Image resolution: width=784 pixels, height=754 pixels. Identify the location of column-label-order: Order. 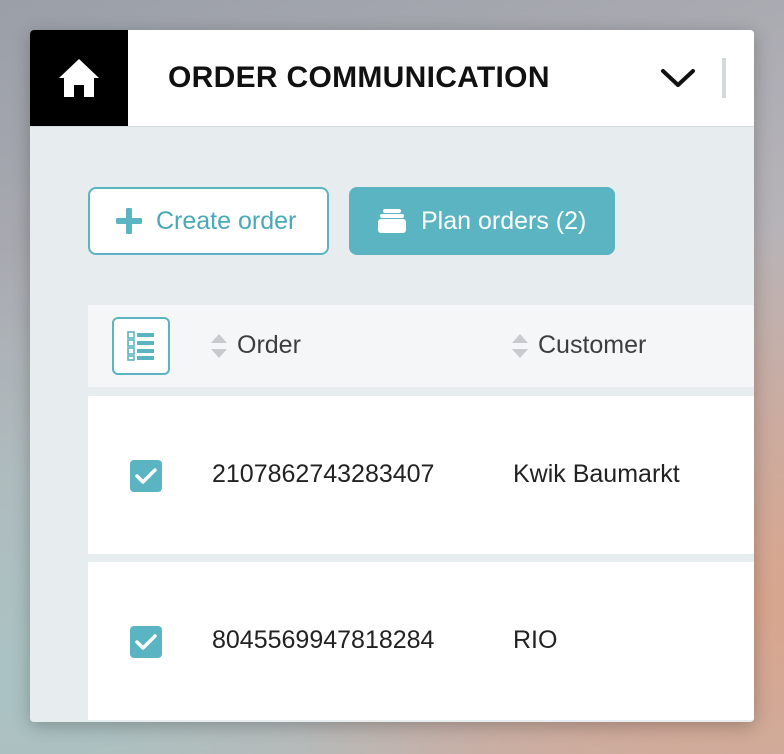
(269, 345).